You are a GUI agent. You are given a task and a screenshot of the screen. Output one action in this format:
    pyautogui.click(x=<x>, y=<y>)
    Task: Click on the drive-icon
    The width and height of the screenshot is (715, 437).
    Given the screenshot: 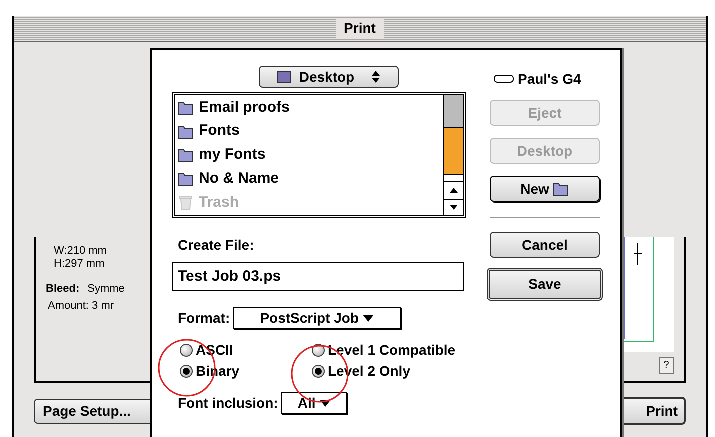 What is the action you would take?
    pyautogui.click(x=504, y=79)
    